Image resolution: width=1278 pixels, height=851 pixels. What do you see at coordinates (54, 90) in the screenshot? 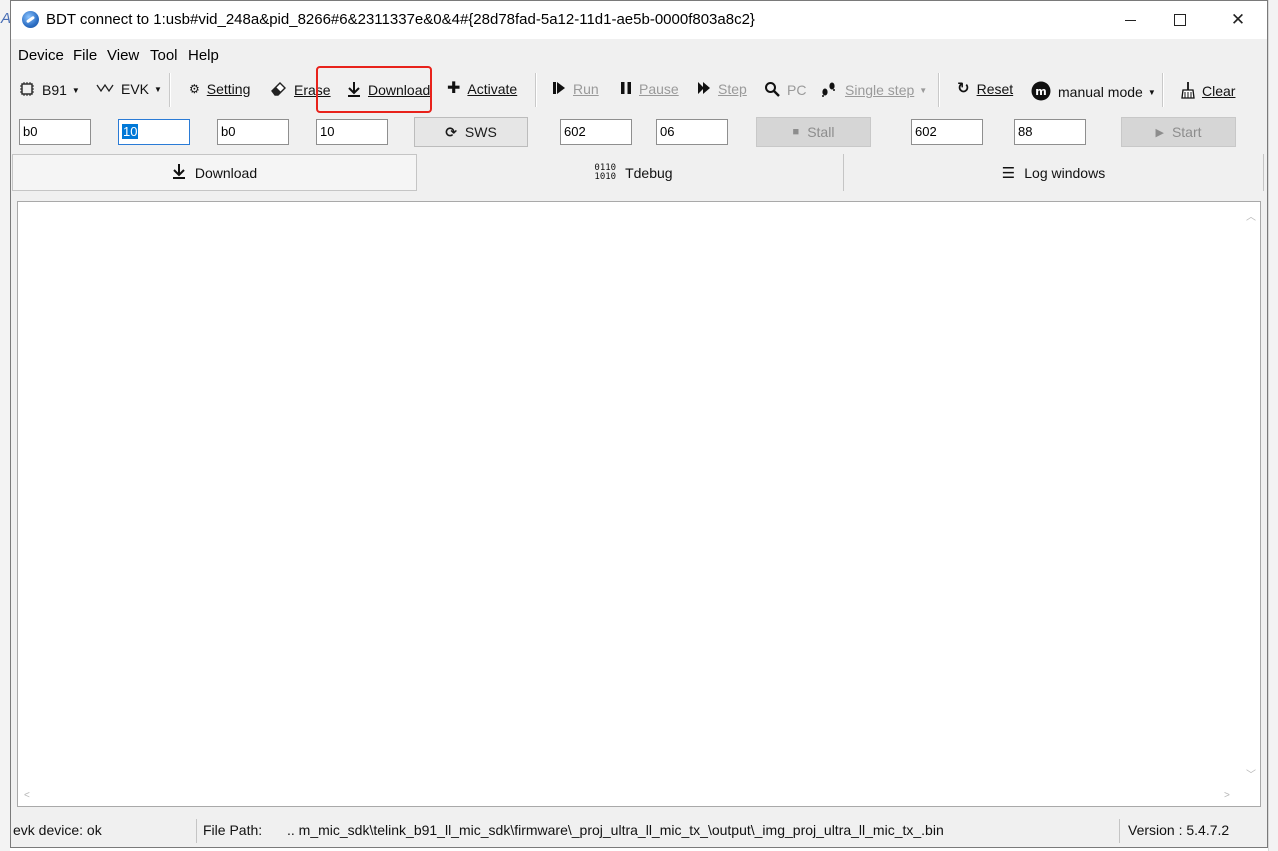
I see `chip-label: B91` at bounding box center [54, 90].